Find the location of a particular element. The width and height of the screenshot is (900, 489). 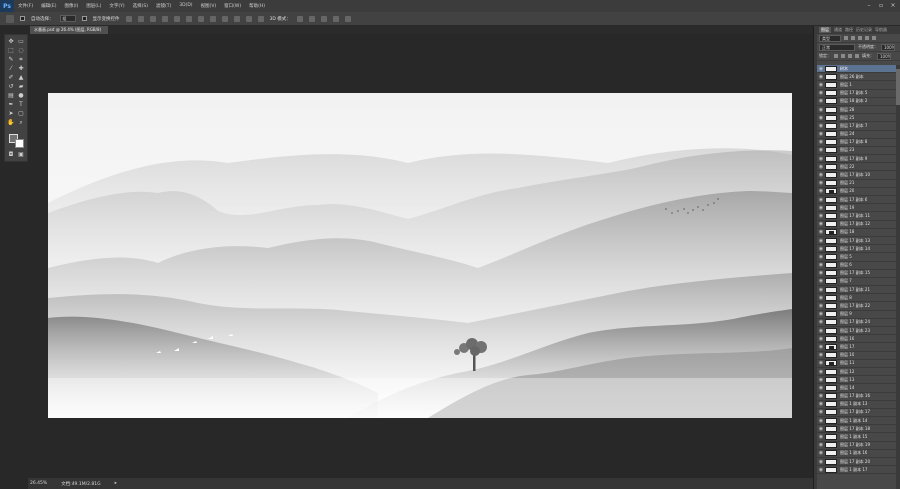

shape-filter-icon is located at coordinates (867, 38).